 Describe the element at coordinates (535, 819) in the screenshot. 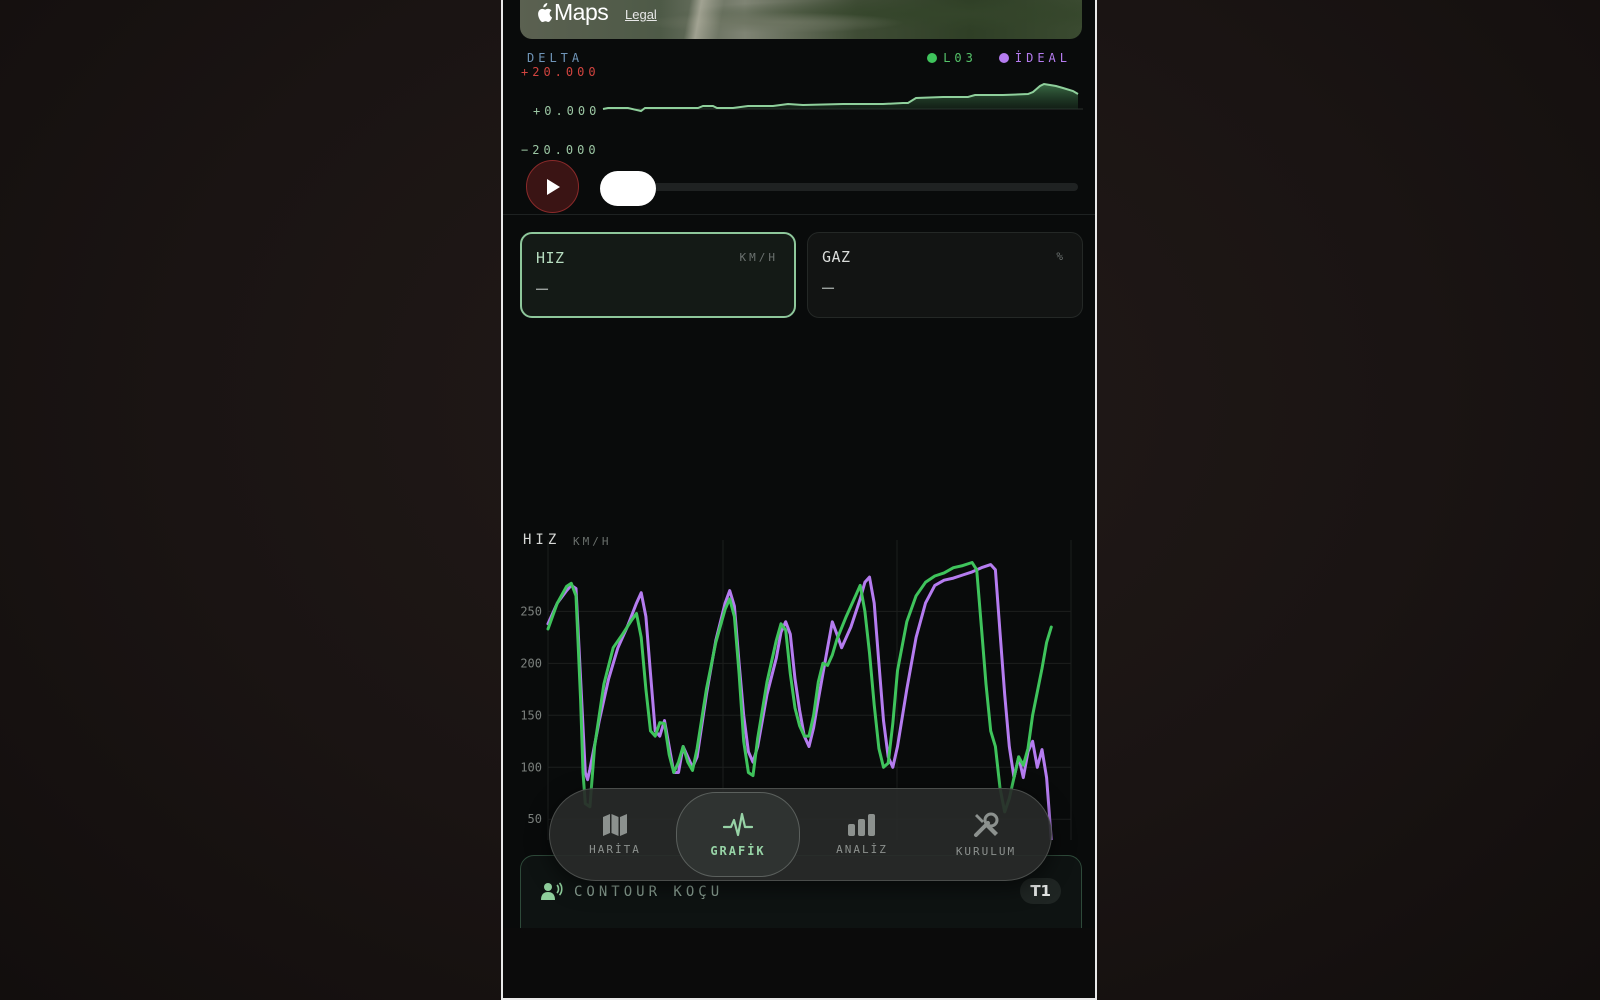

I see `y-tick-label: 50` at that location.